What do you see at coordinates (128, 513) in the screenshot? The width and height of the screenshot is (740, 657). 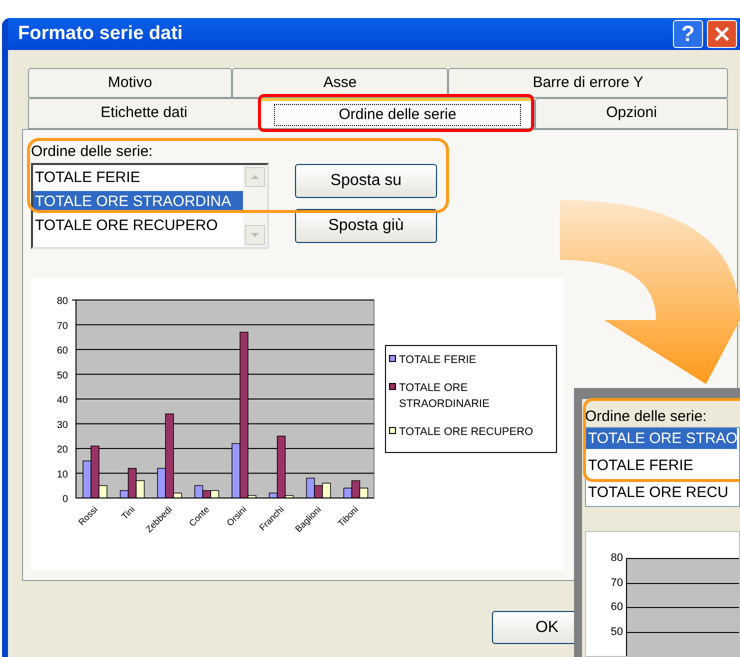 I see `axis-category-label: Tini` at bounding box center [128, 513].